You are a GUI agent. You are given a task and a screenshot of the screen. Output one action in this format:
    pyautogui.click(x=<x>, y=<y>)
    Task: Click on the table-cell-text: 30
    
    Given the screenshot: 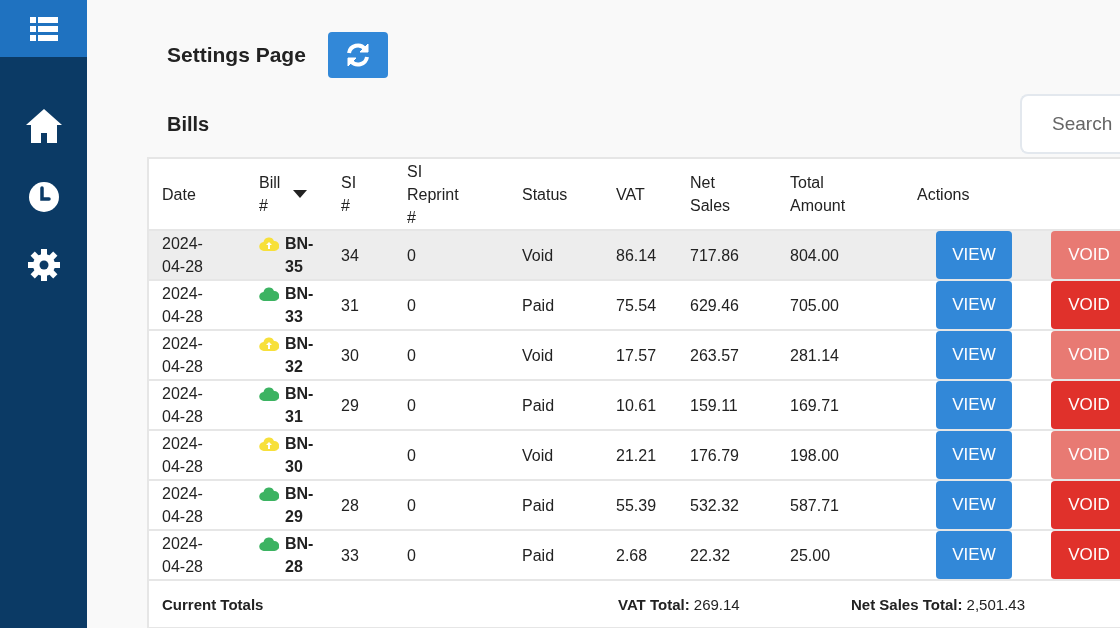 What is the action you would take?
    pyautogui.click(x=350, y=355)
    